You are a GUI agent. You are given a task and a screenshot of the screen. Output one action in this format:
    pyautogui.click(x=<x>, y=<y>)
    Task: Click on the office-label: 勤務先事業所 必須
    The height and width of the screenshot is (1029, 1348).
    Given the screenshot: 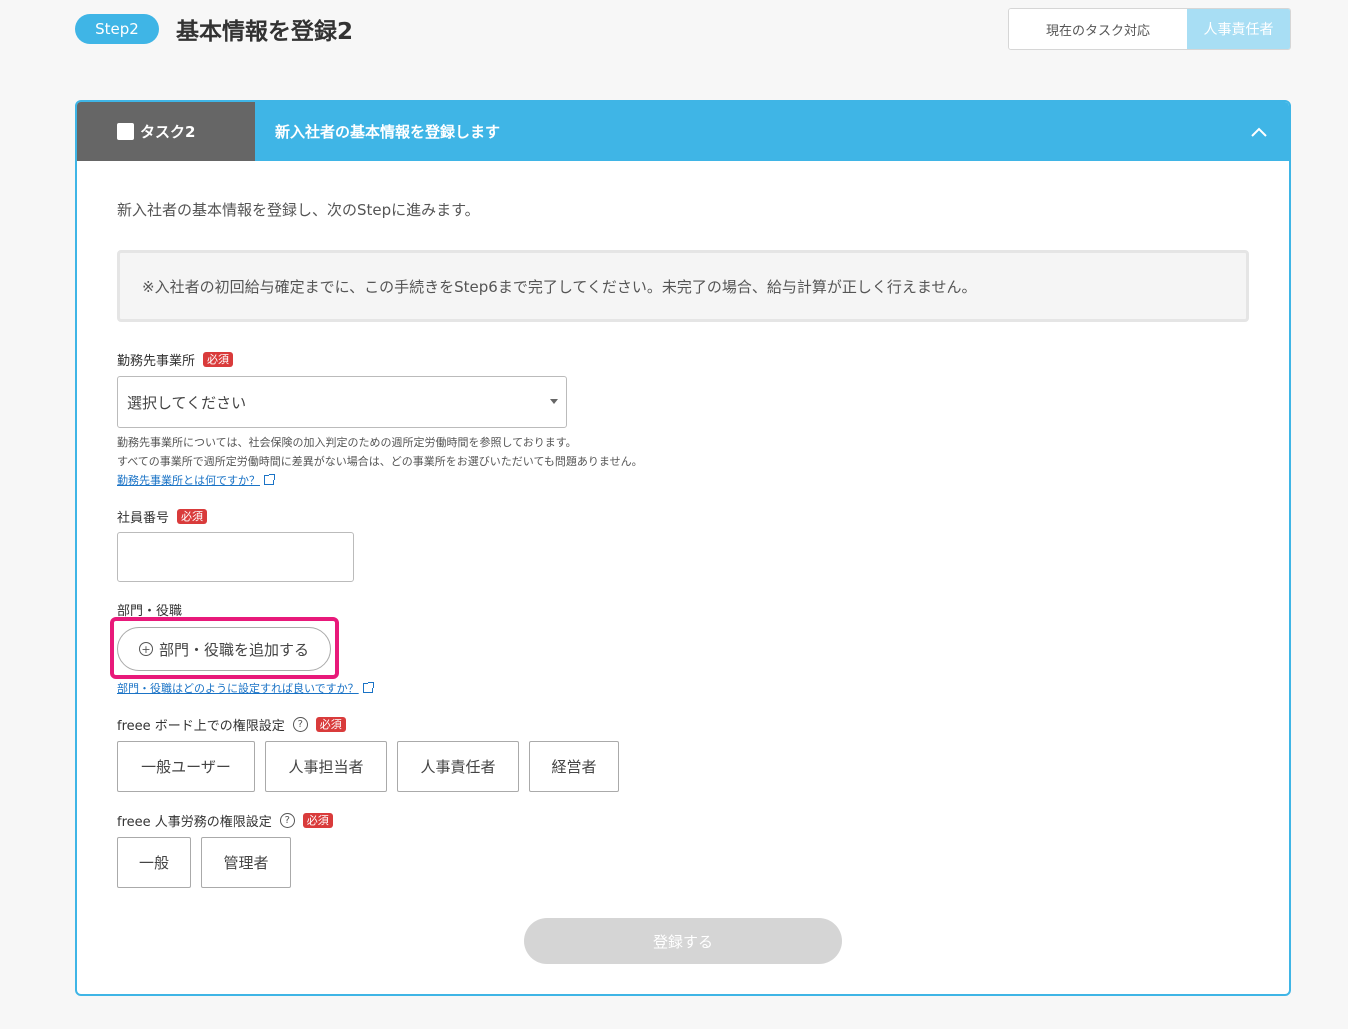 What is the action you would take?
    pyautogui.click(x=175, y=359)
    